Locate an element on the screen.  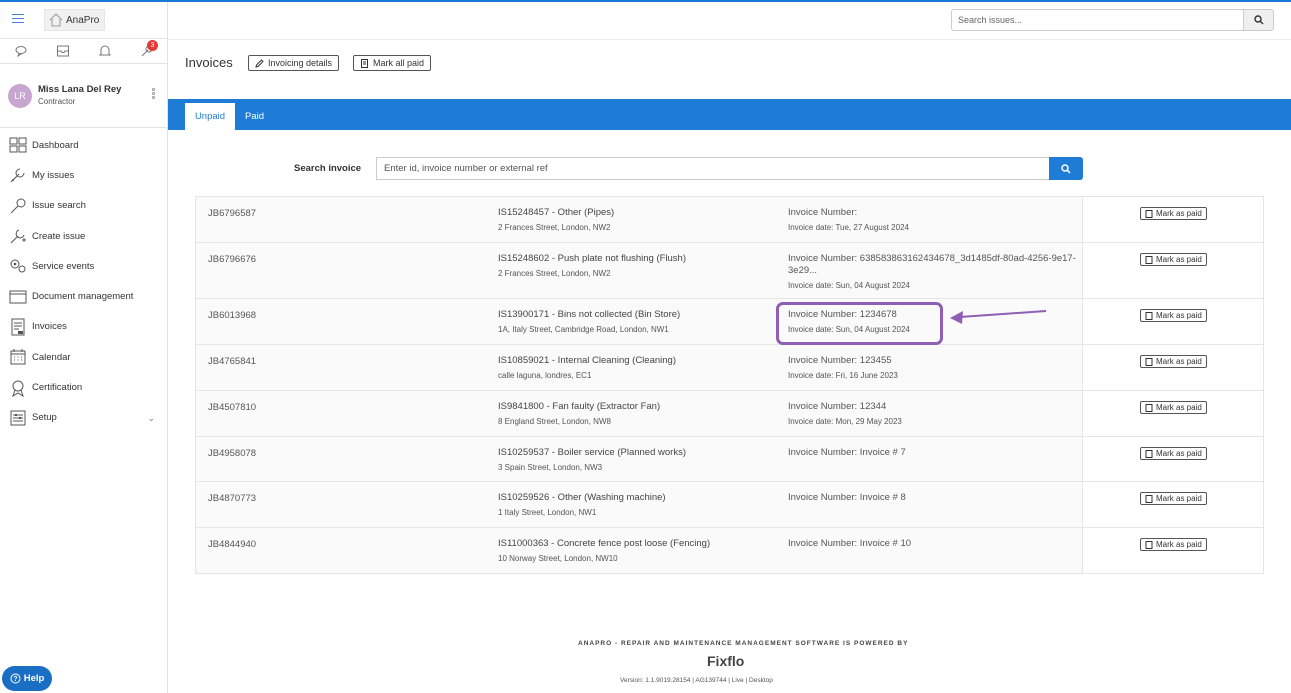
house-icon is located at coordinates (56, 20).